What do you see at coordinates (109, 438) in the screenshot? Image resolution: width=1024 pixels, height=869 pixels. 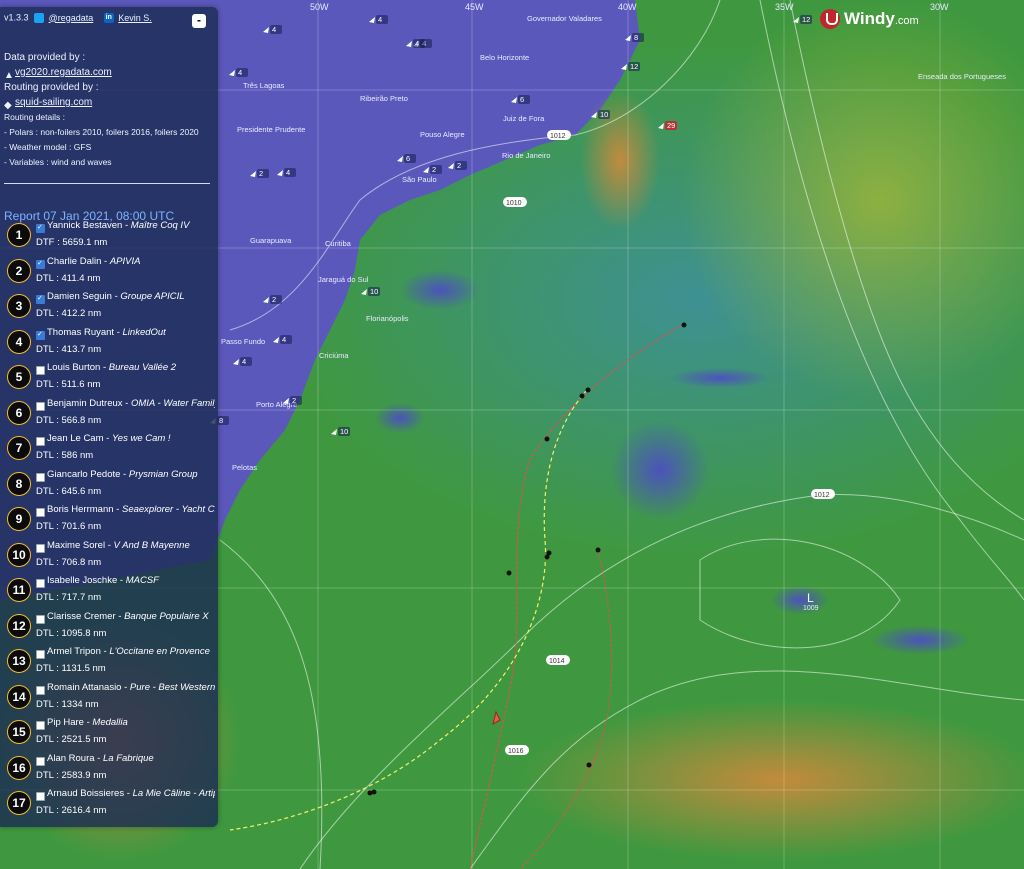 I see `skipper-name: Jean Le Cam - Yes we Cam !` at bounding box center [109, 438].